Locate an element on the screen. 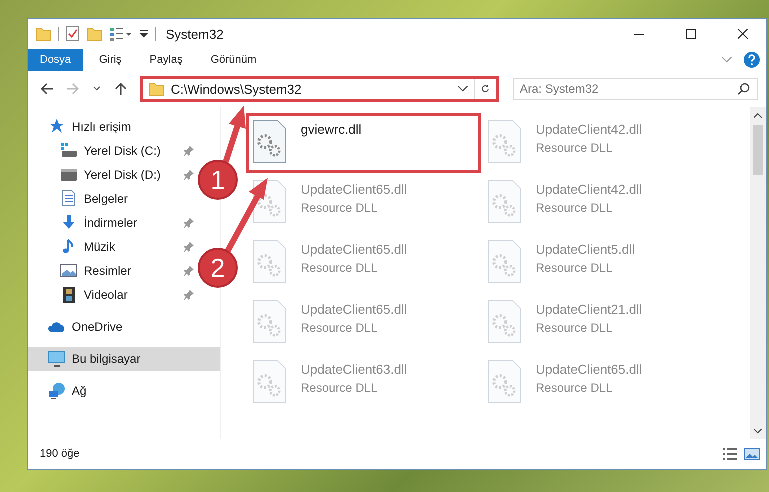  sidebar-item: OneDrive is located at coordinates (124, 327).